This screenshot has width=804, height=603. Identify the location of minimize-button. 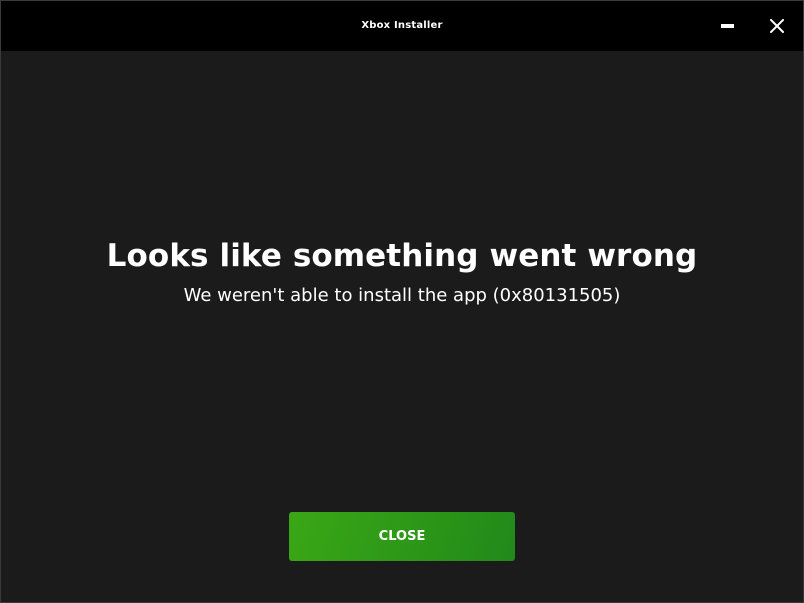
(727, 26).